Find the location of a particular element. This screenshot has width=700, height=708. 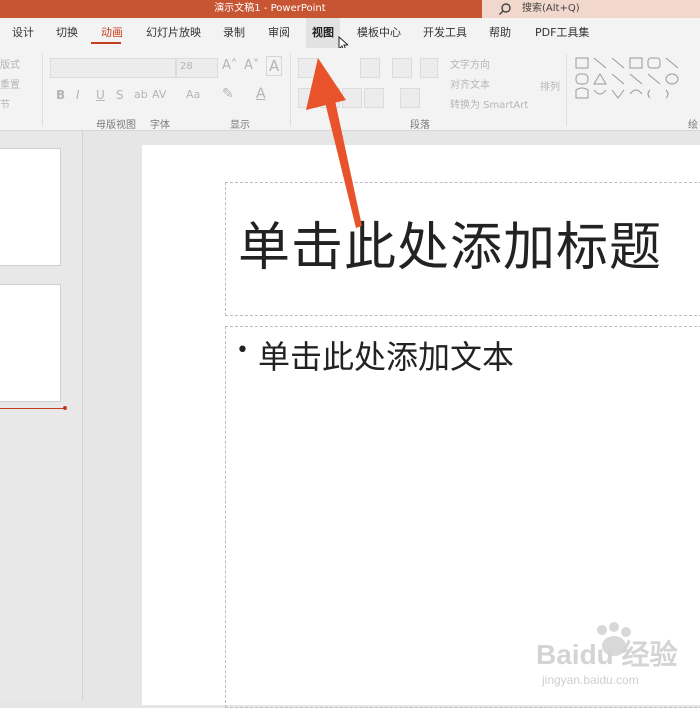

change-case-icon: Aa is located at coordinates (193, 94).